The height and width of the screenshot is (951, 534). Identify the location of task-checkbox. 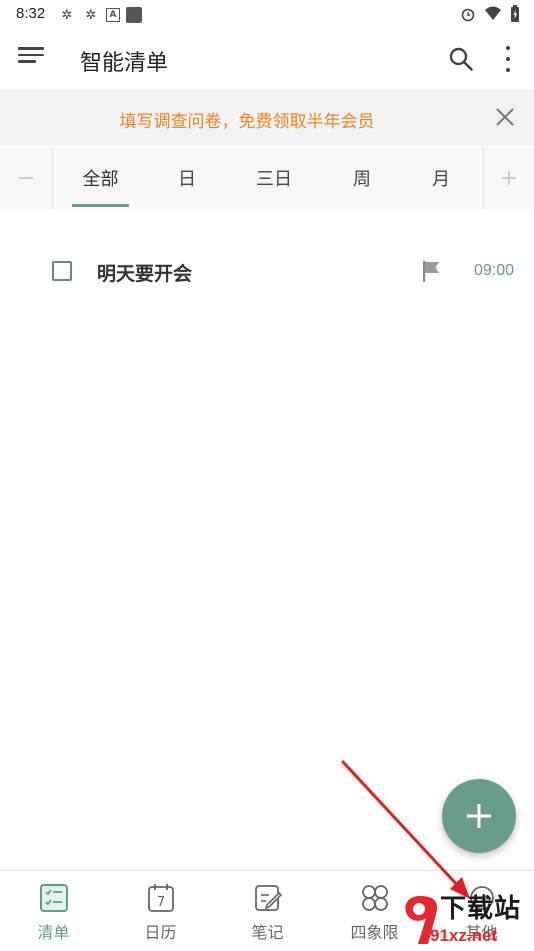
(62, 271).